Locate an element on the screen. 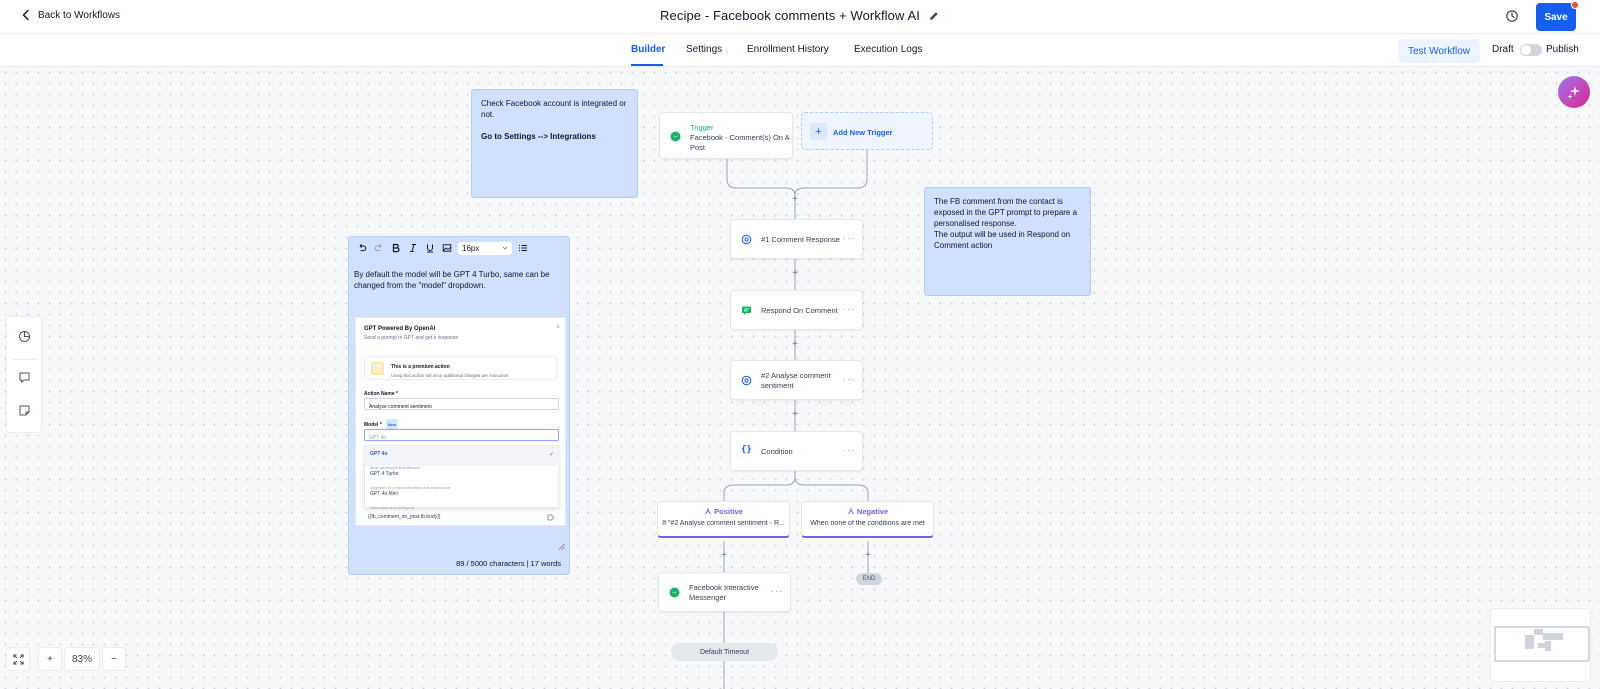  default-timeout-pill: Default Timeout is located at coordinates (724, 652).